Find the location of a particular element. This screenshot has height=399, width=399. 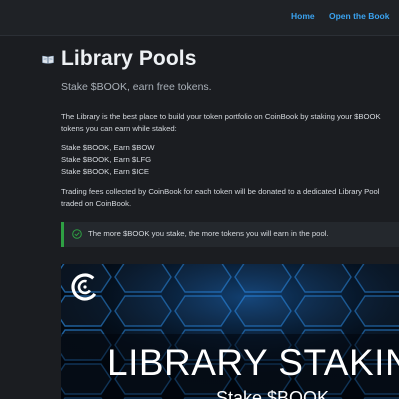

nav-home-link: Home is located at coordinates (303, 16).